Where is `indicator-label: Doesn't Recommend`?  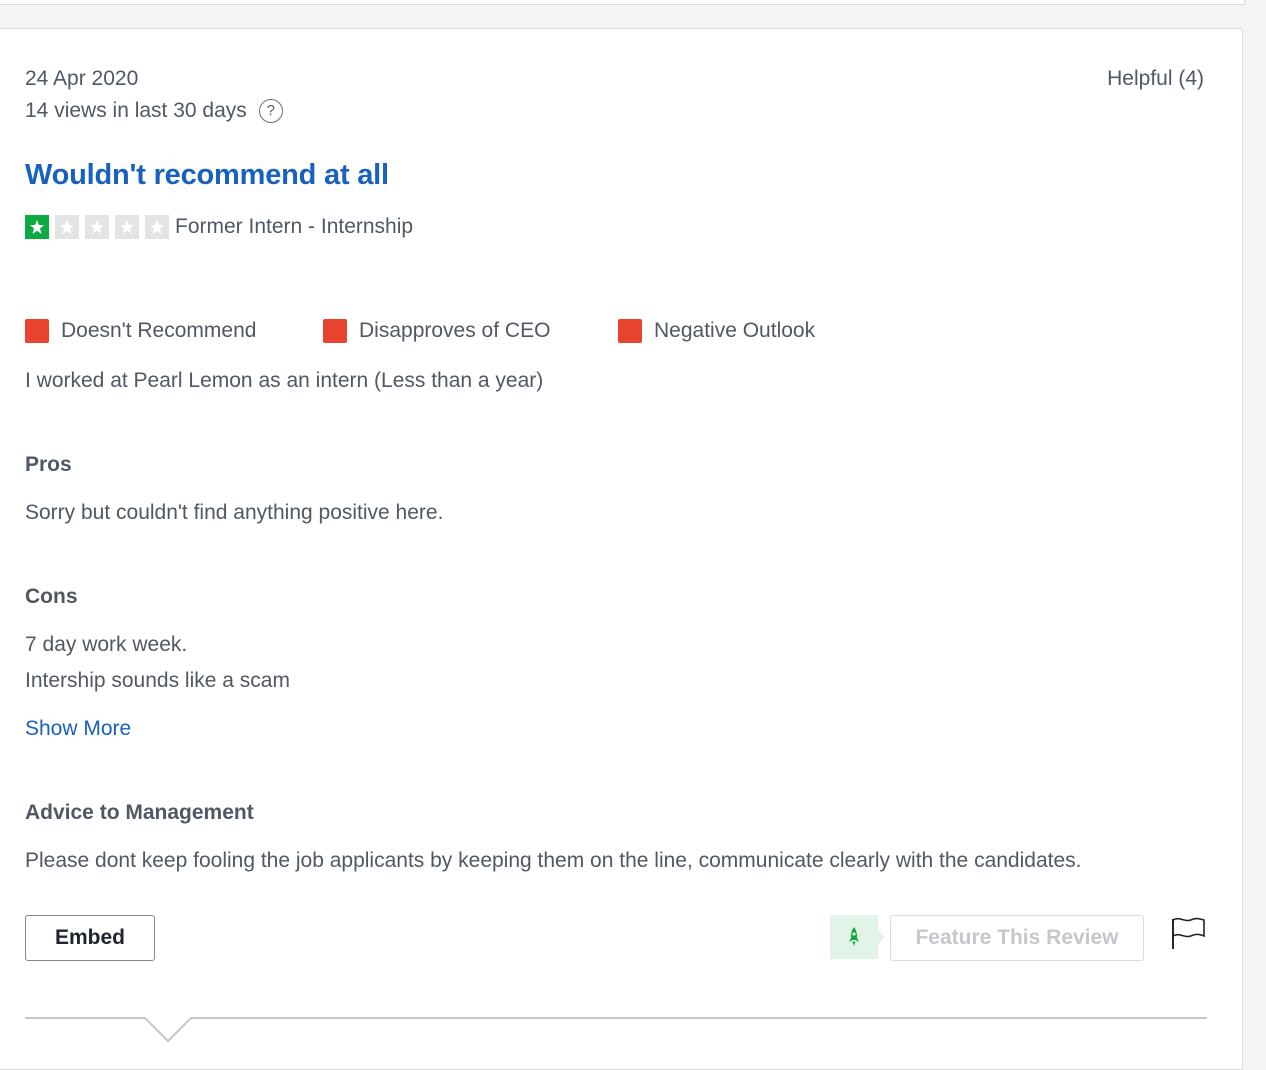
indicator-label: Doesn't Recommend is located at coordinates (159, 330).